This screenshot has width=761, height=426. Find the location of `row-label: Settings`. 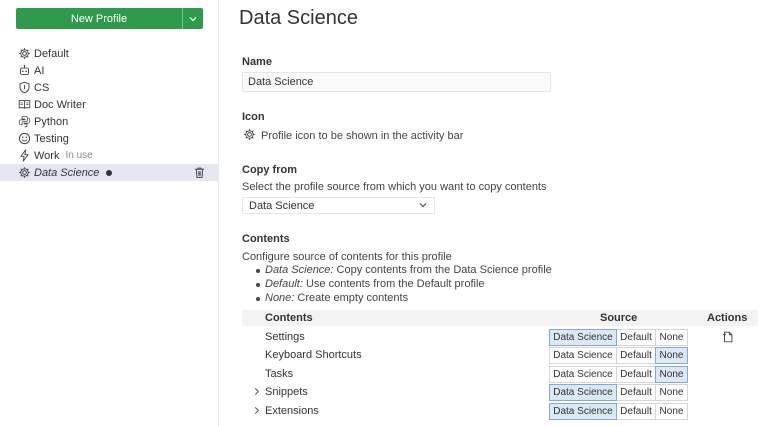

row-label: Settings is located at coordinates (285, 337).